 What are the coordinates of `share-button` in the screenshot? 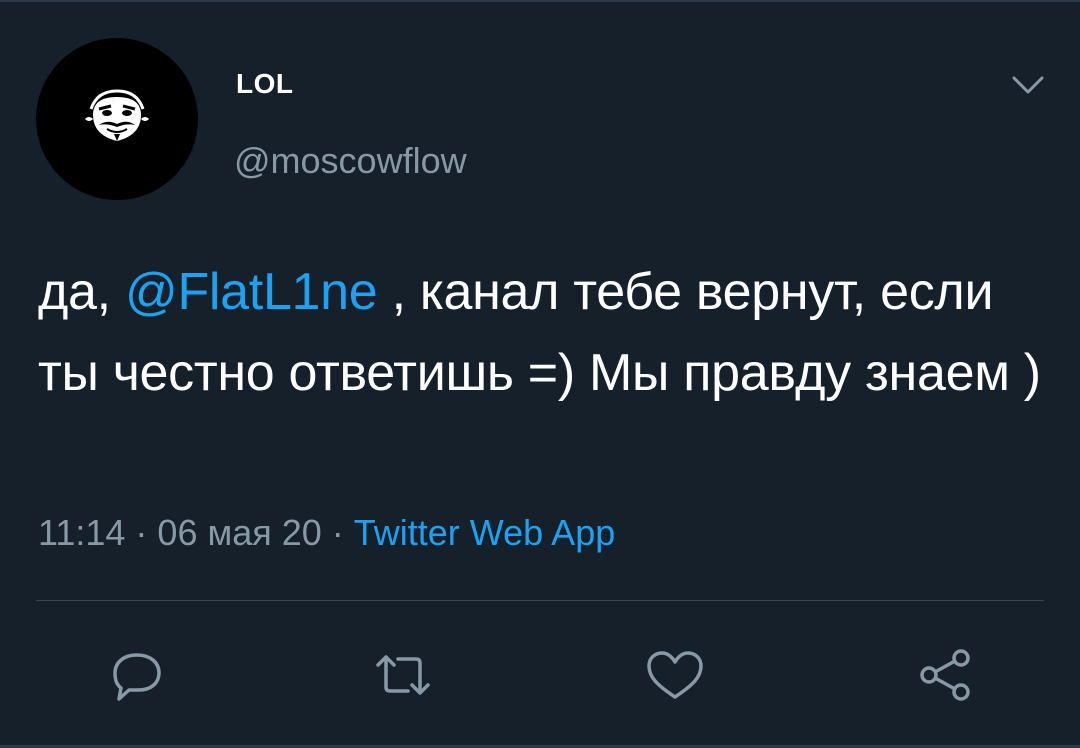 It's located at (945, 675).